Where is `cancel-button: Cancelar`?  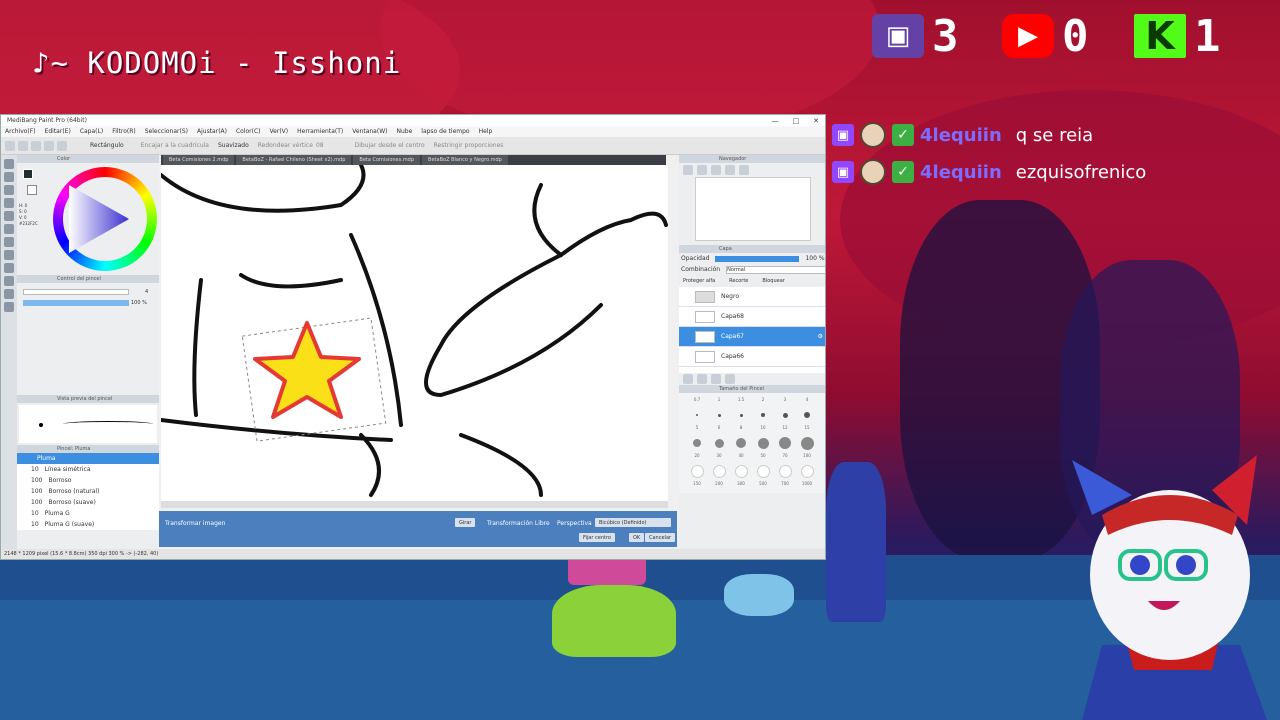
cancel-button: Cancelar is located at coordinates (660, 537).